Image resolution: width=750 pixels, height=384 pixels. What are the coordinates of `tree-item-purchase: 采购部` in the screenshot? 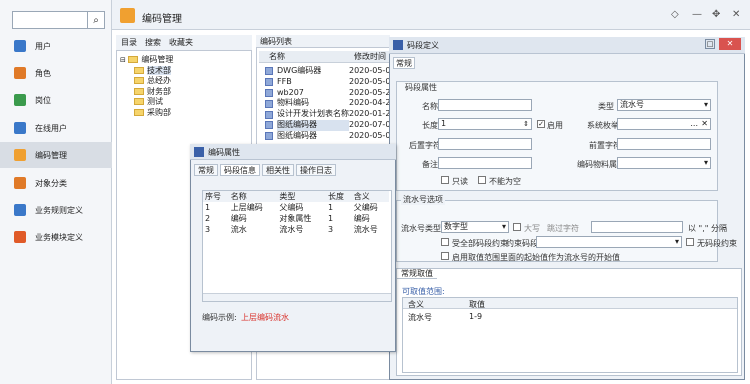 It's located at (146, 113).